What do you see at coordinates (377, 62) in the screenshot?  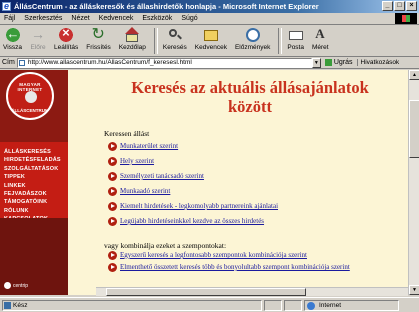 I see `links-button: Hivatkozások` at bounding box center [377, 62].